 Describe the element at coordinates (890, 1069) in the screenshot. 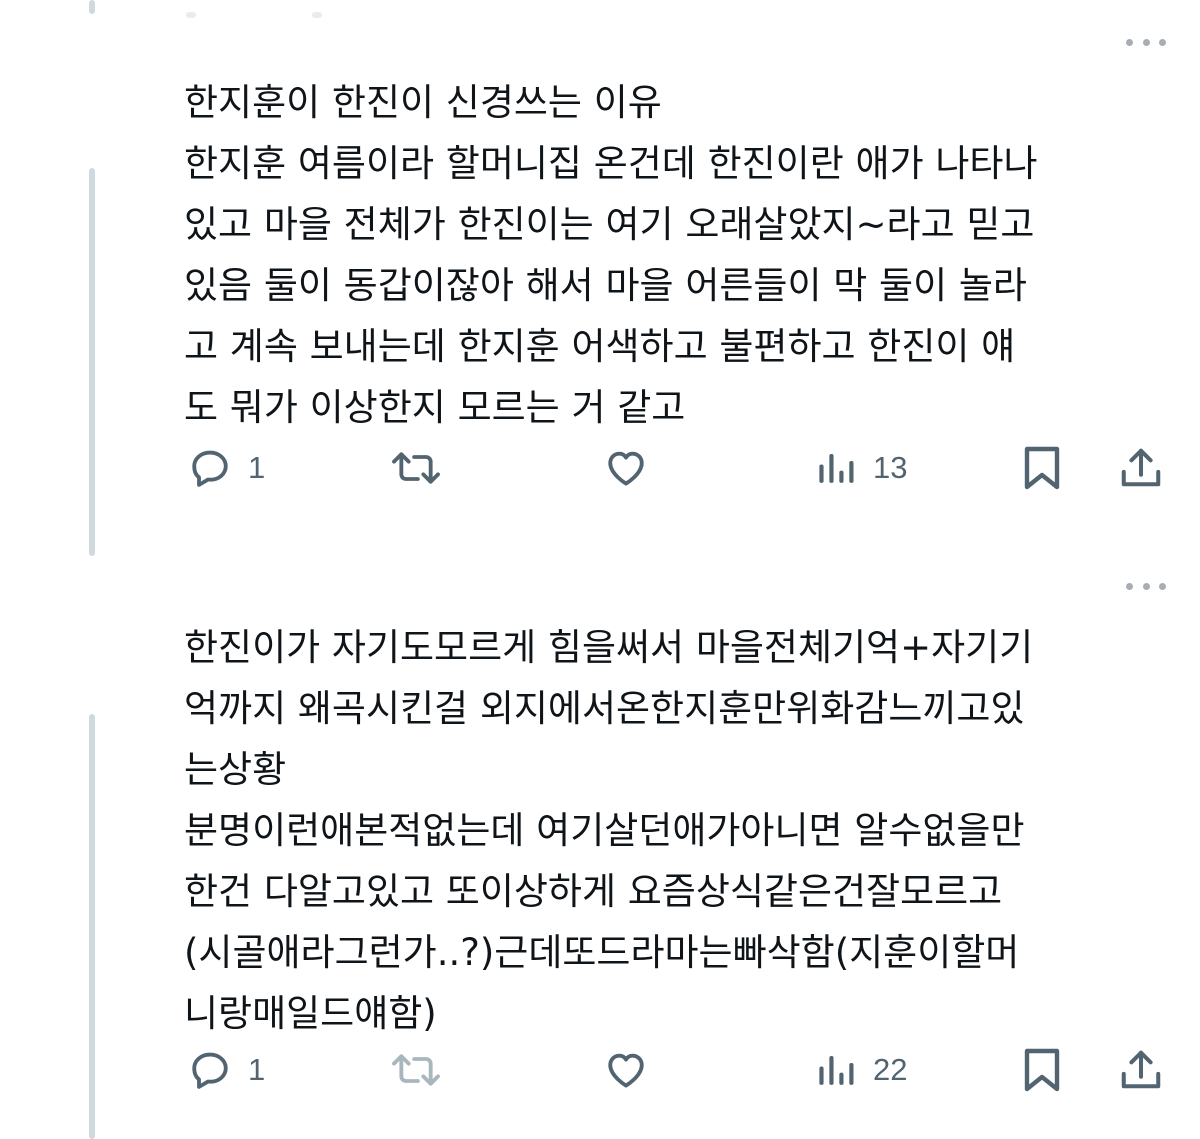

I see `view-count: 22` at that location.